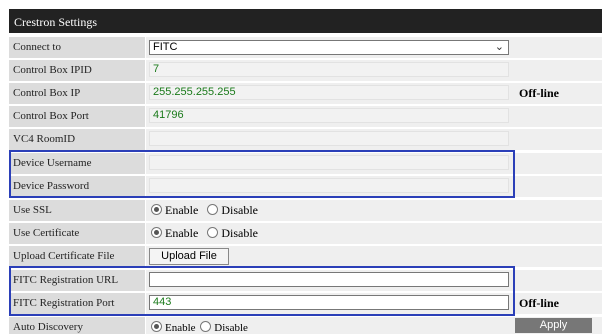 This screenshot has width=602, height=334. I want to click on row-auto-discovery: Auto Discovery Enable Disable Apply, so click(305, 325).